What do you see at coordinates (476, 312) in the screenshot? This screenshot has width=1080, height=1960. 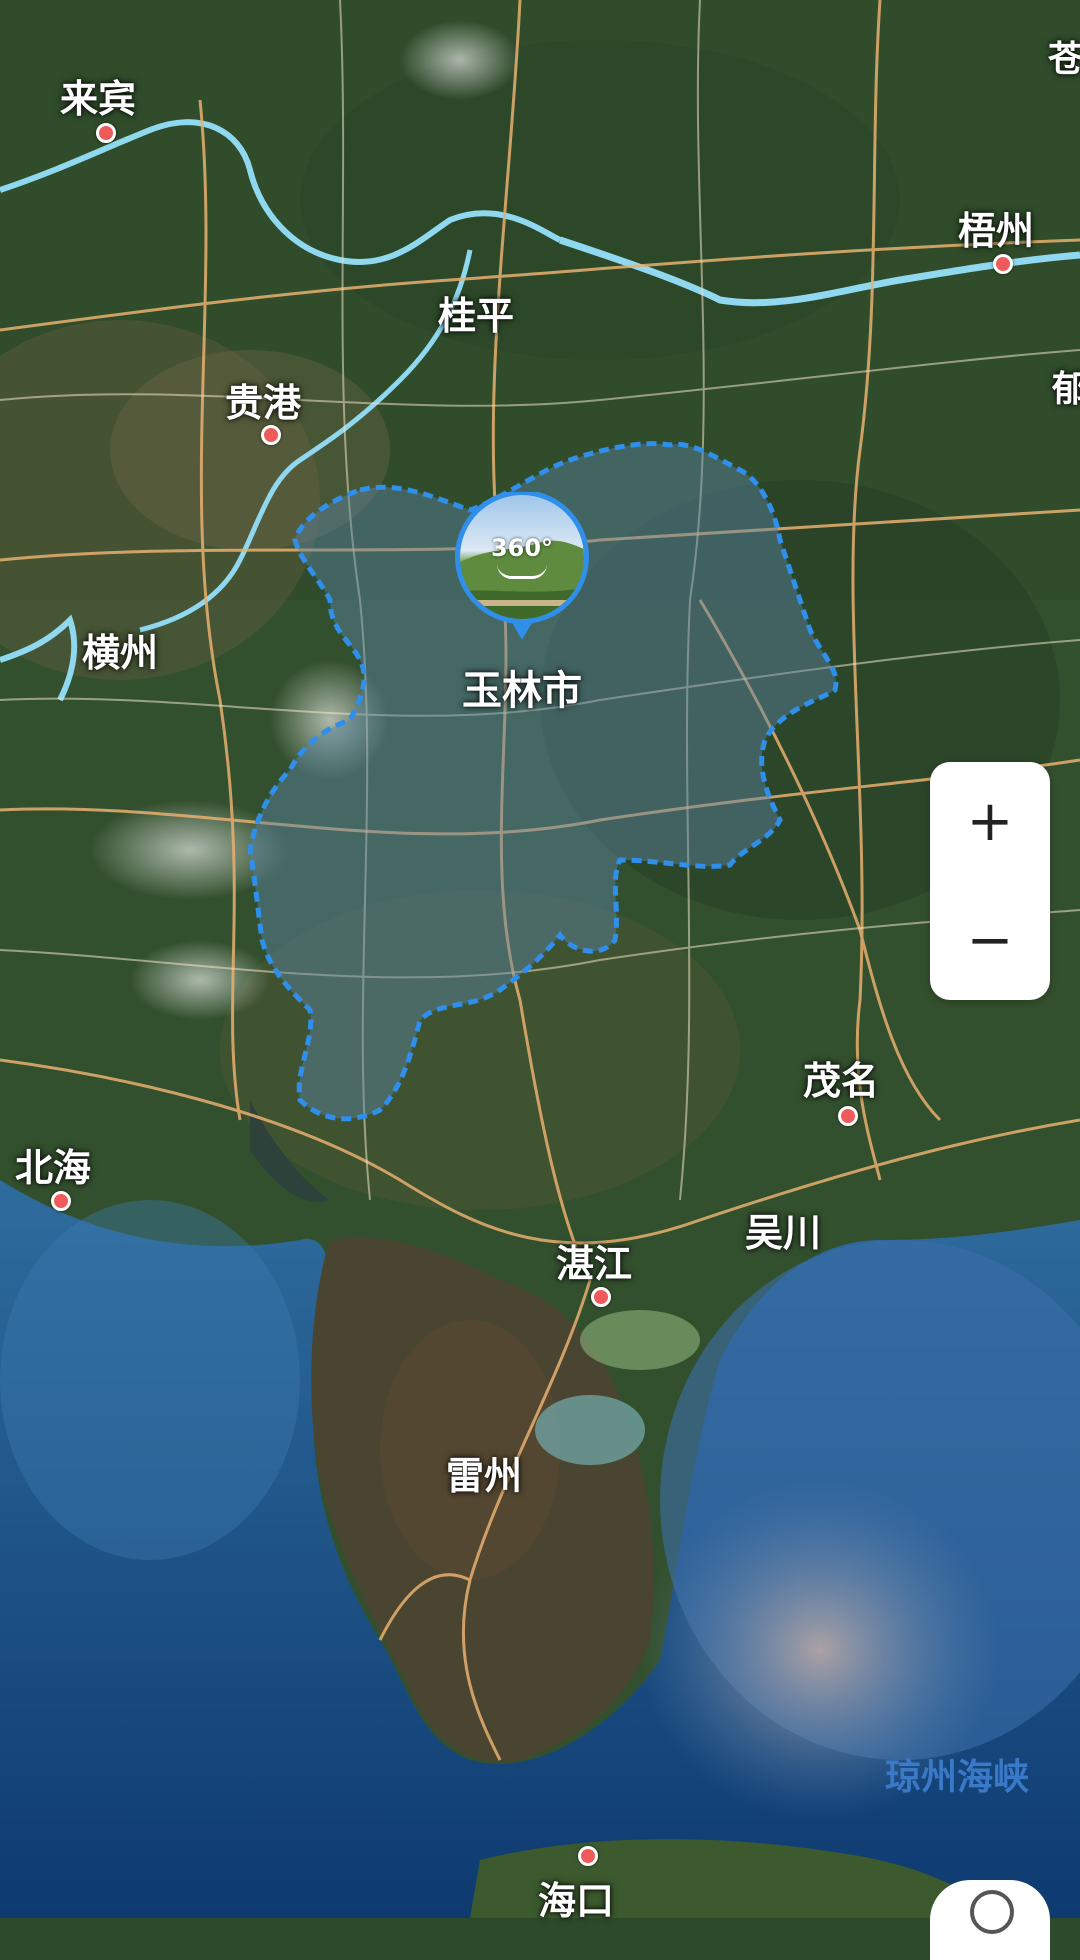 I see `city-label-guiping: 桂平` at bounding box center [476, 312].